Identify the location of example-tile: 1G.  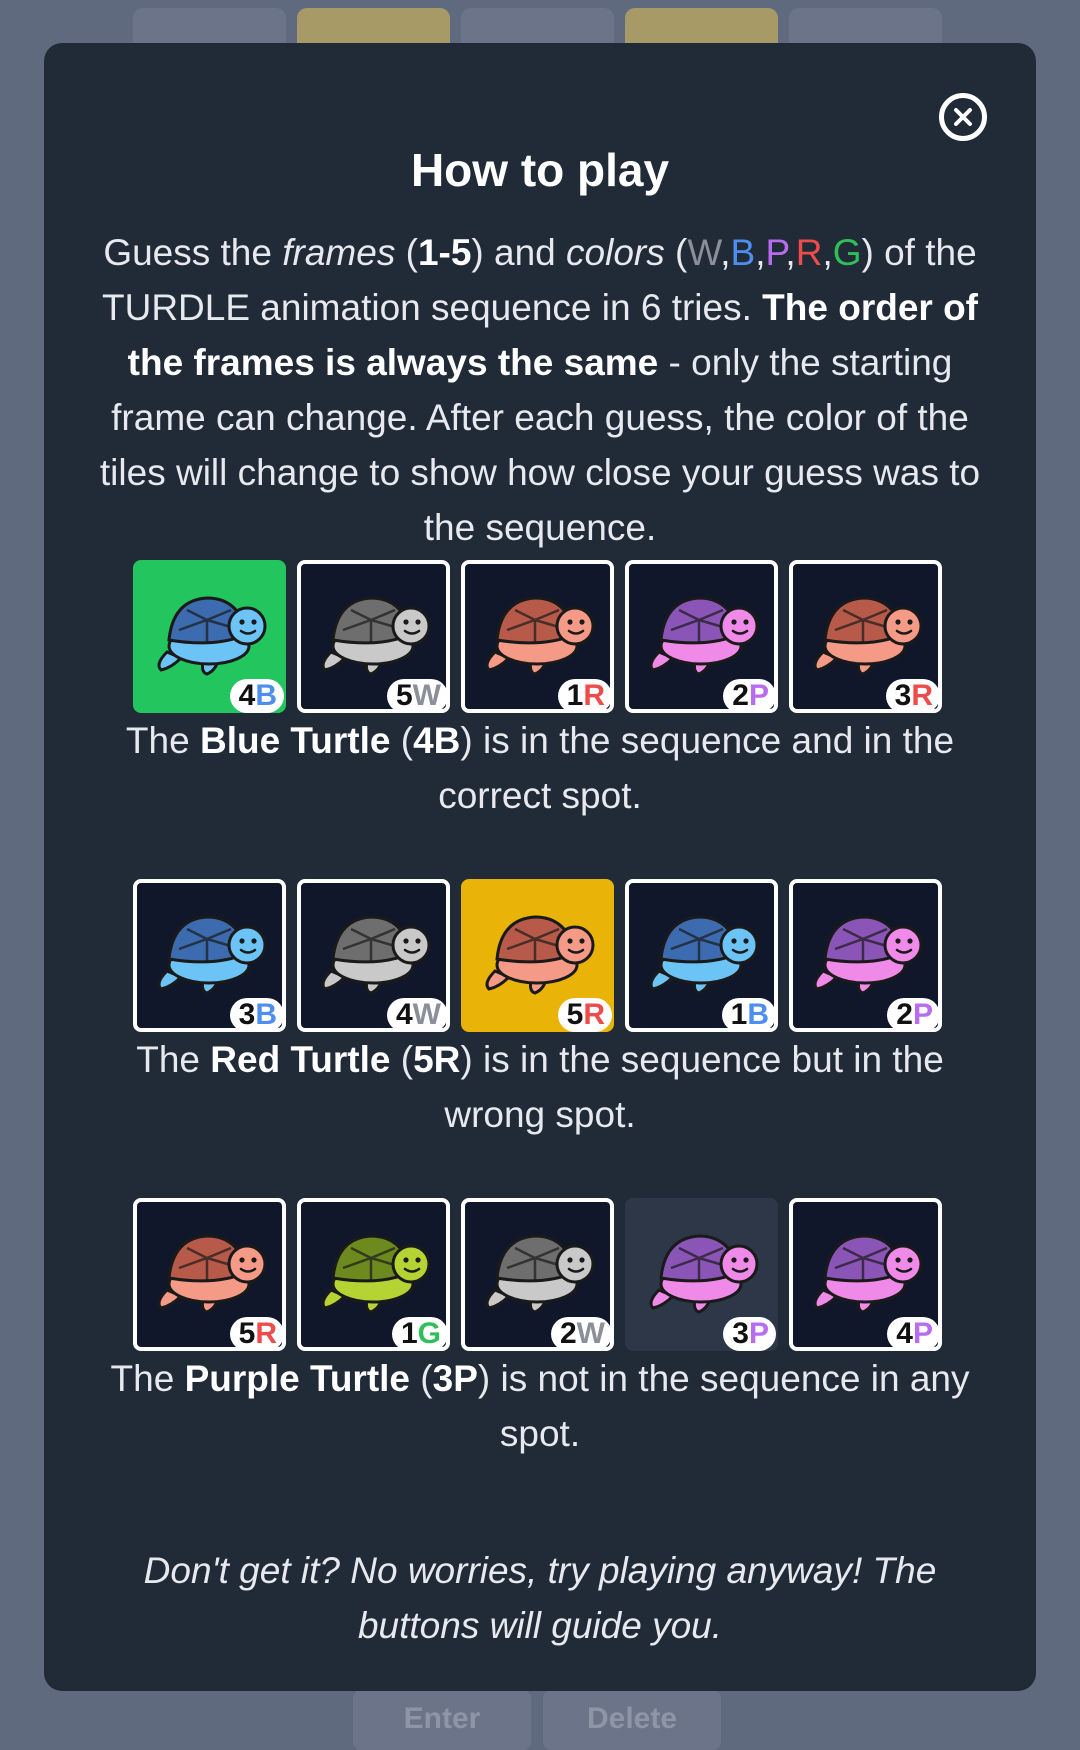
(373, 1274).